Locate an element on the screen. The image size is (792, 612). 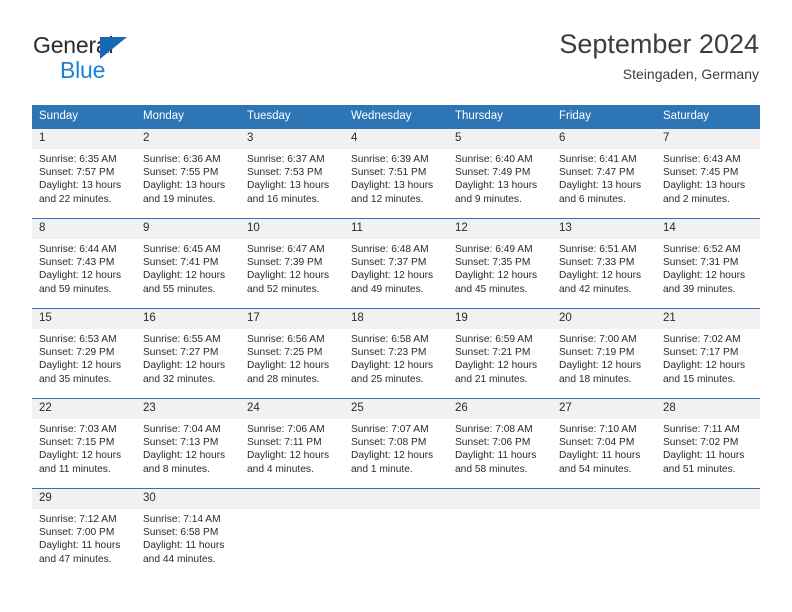
sunset-text: Sunset: 7:53 PM is located at coordinates (285, 173).